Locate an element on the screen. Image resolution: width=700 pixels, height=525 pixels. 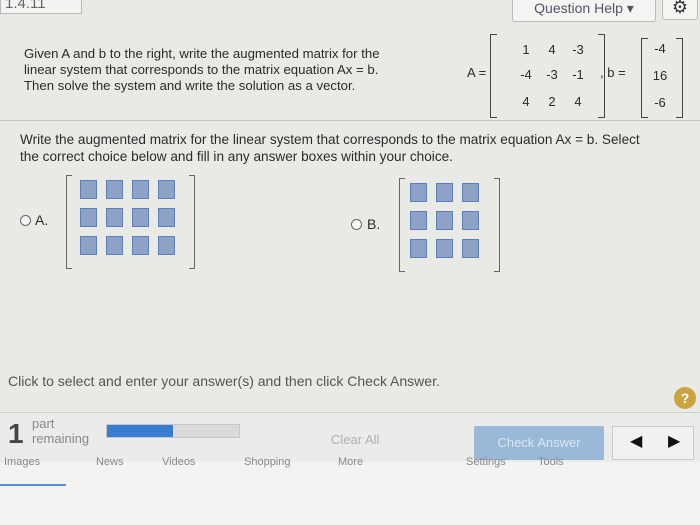
question-nav is located at coordinates (653, 443).